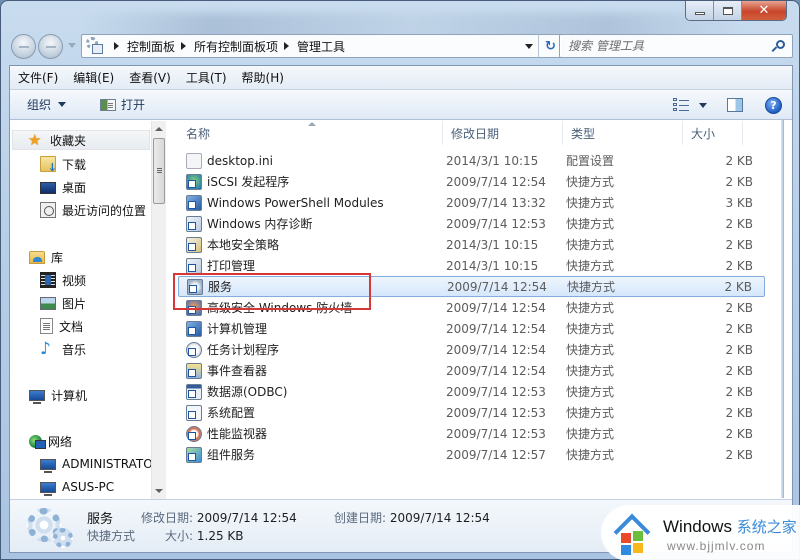 The width and height of the screenshot is (800, 560). What do you see at coordinates (713, 133) in the screenshot?
I see `column-header-size: 大小` at bounding box center [713, 133].